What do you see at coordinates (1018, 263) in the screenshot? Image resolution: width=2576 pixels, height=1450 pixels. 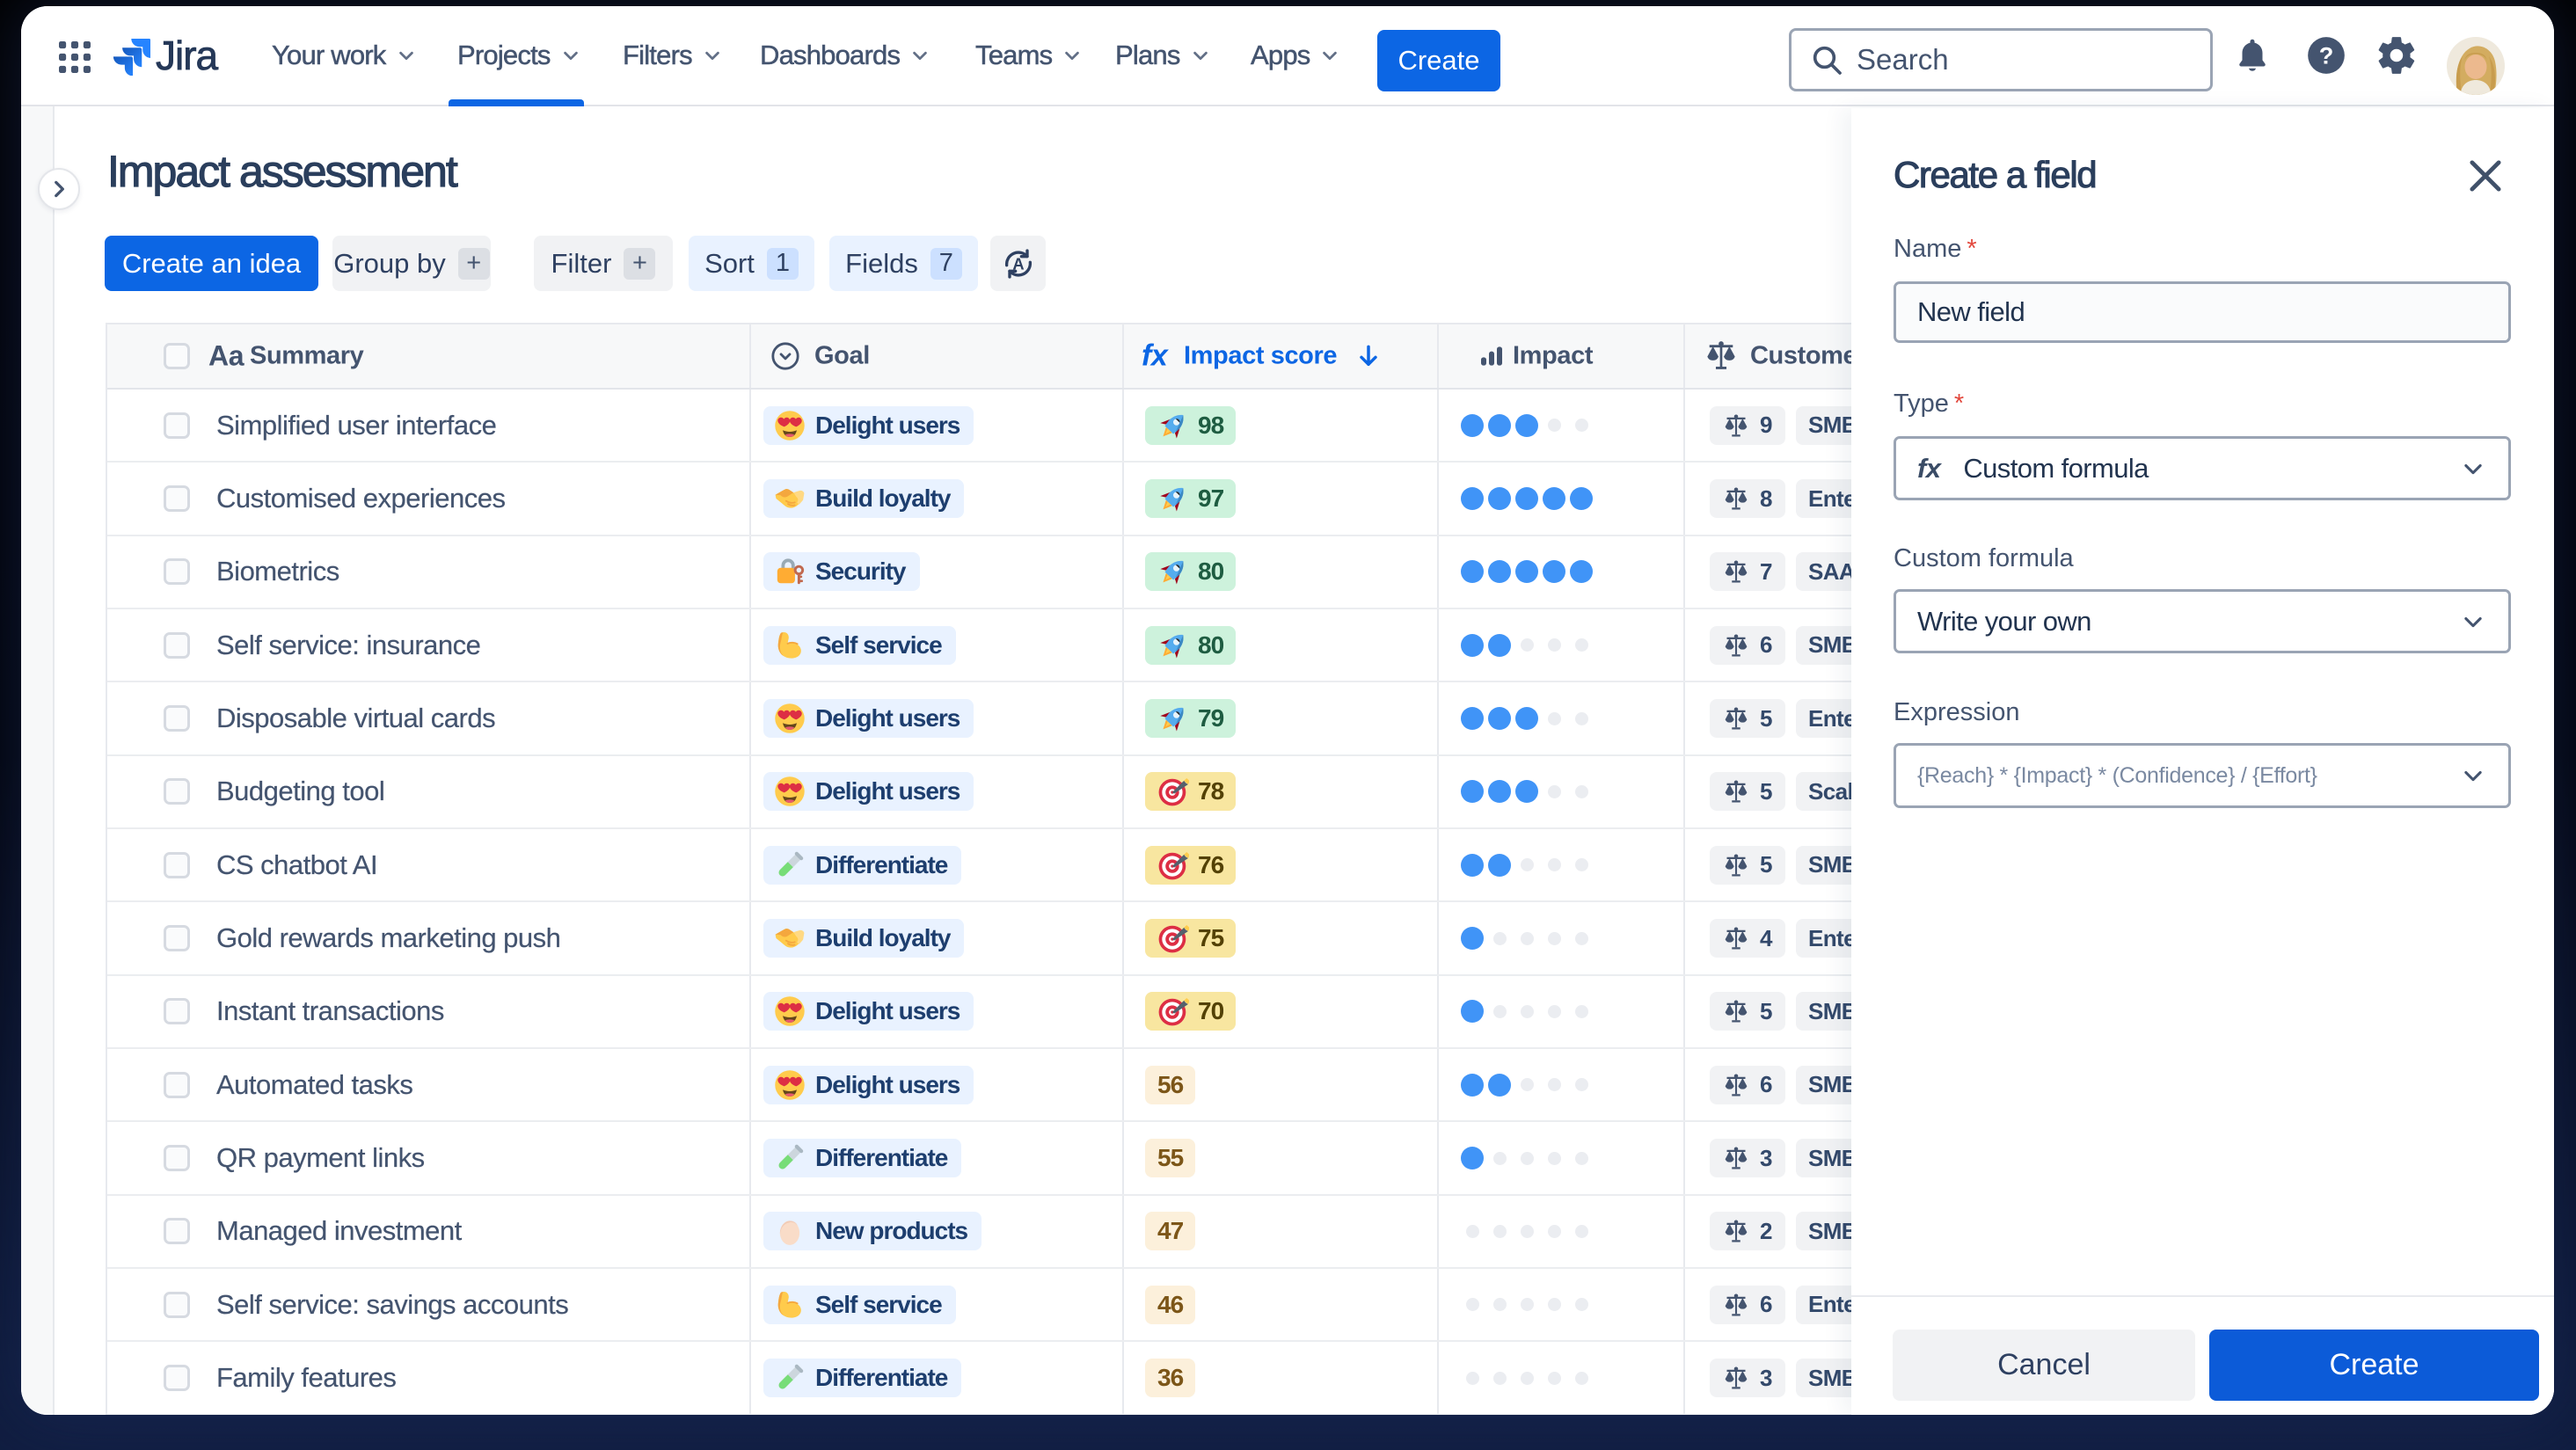 I see `svg-text: A` at bounding box center [1018, 263].